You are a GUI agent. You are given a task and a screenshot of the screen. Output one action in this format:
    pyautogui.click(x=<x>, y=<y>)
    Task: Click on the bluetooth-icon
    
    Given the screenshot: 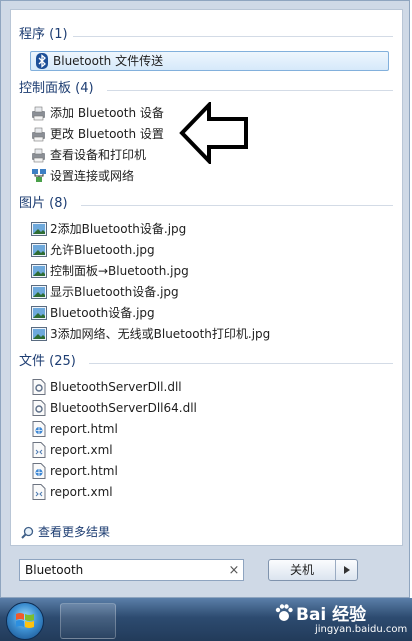 What is the action you would take?
    pyautogui.click(x=42, y=61)
    